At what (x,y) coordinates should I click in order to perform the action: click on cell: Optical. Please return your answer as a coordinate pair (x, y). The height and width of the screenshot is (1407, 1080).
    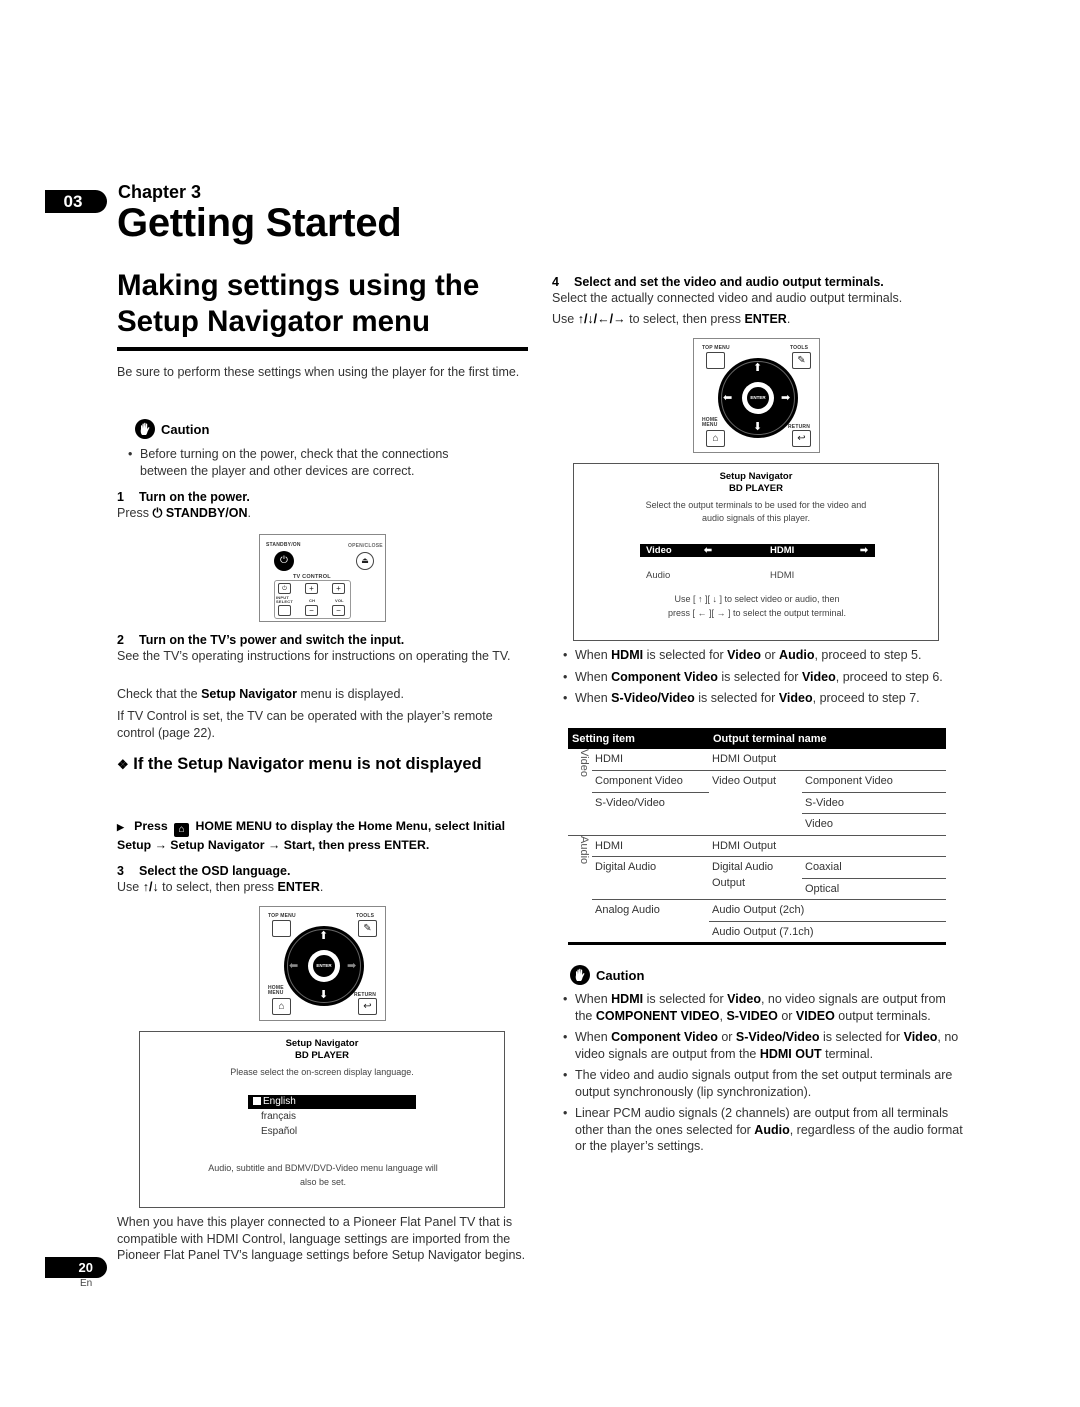
    Looking at the image, I should click on (874, 888).